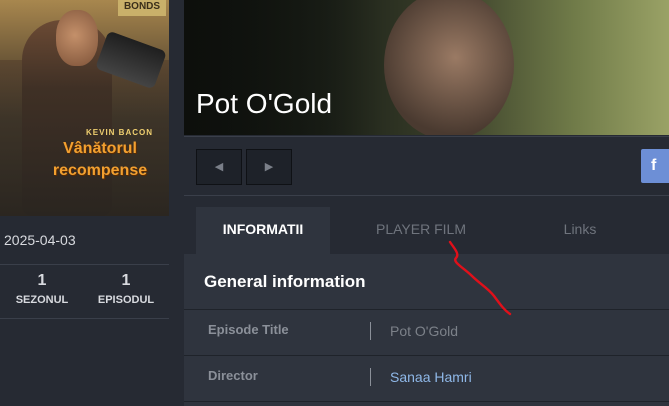 Image resolution: width=669 pixels, height=406 pixels. I want to click on arrow-right-icon: ▶, so click(269, 167).